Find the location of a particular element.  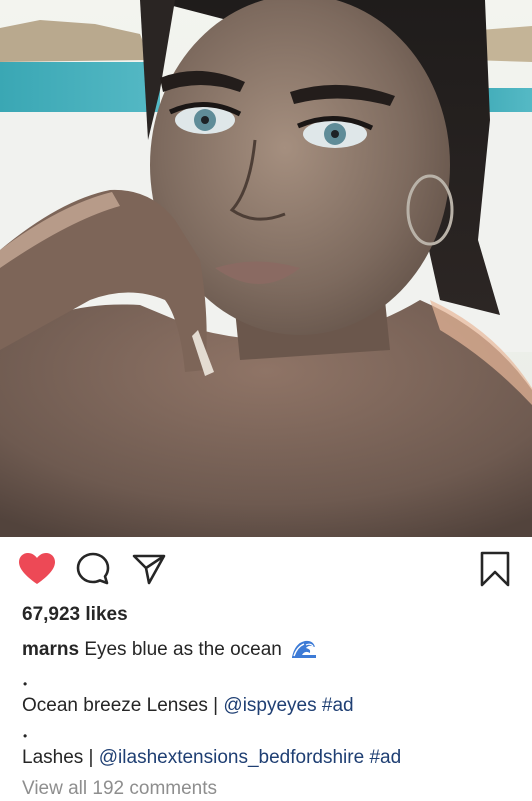

bookmark-icon is located at coordinates (495, 569).